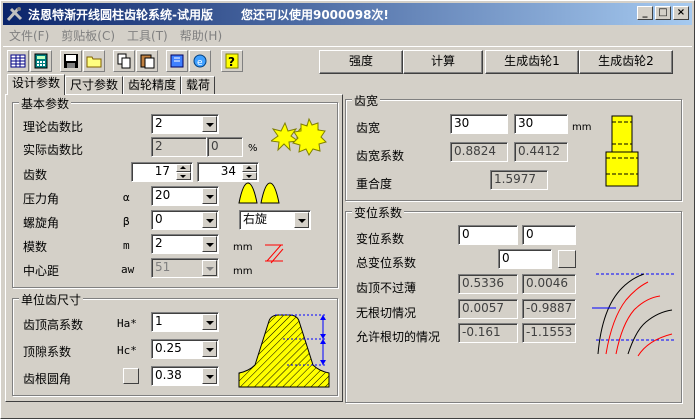 The width and height of the screenshot is (695, 419). What do you see at coordinates (488, 284) in the screenshot?
I see `tip-thin1-field: 0.5336` at bounding box center [488, 284].